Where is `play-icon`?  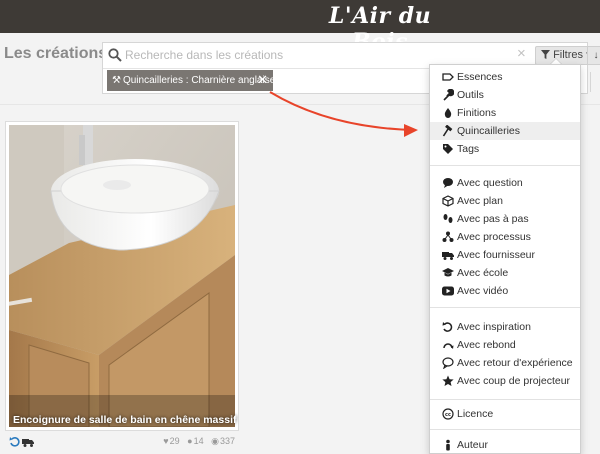 play-icon is located at coordinates (448, 291).